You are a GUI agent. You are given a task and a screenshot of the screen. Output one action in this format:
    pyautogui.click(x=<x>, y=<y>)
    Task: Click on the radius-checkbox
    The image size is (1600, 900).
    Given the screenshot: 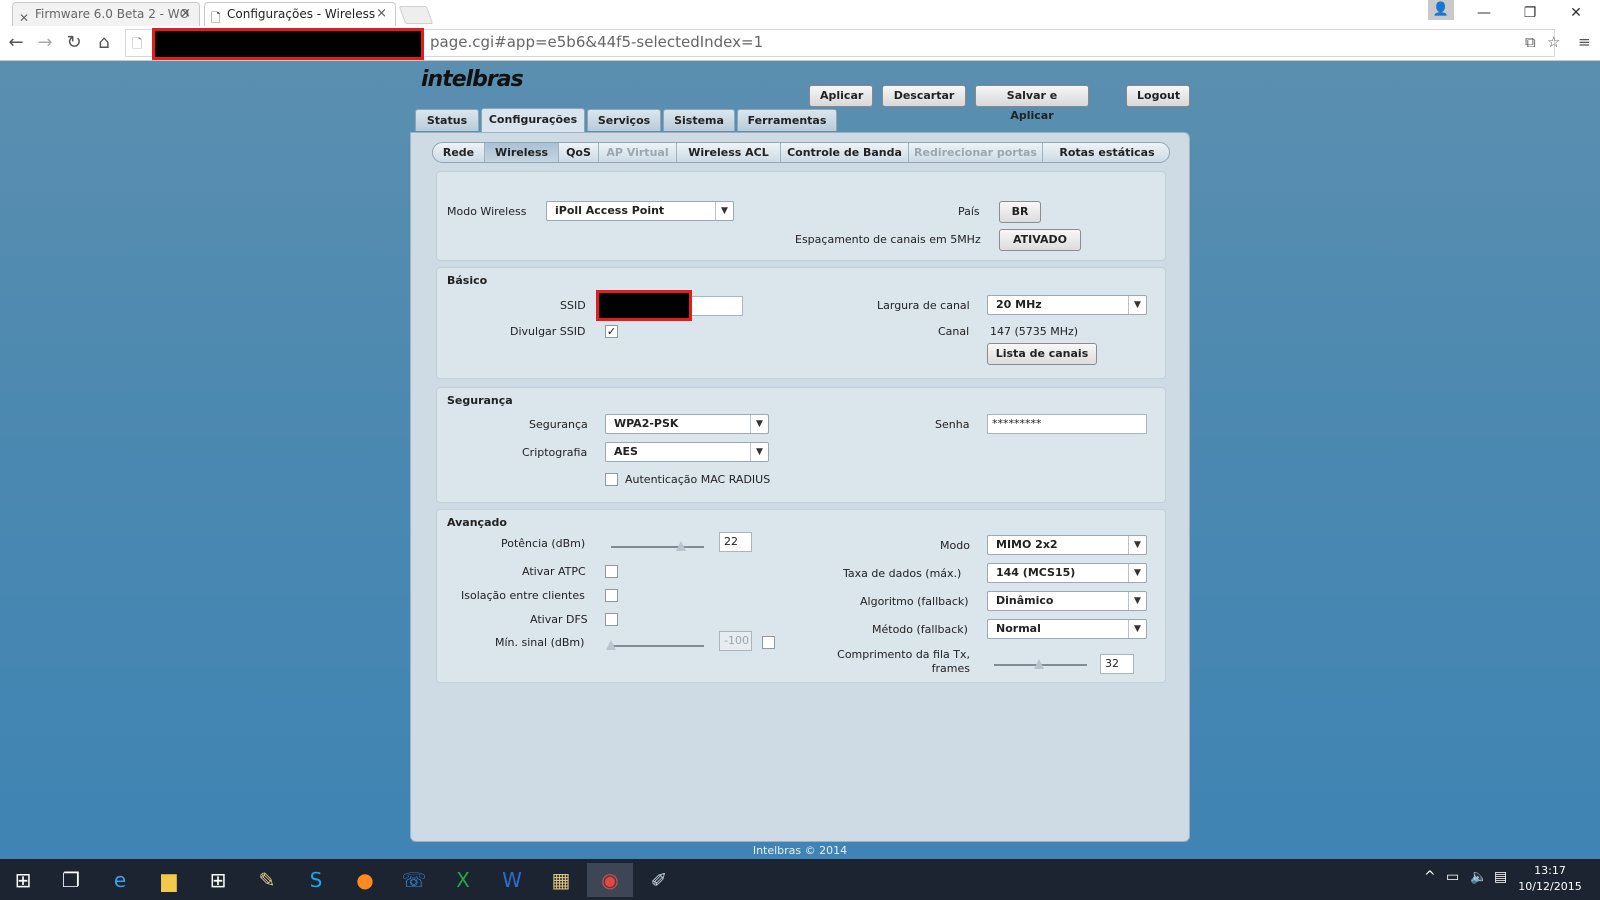 What is the action you would take?
    pyautogui.click(x=611, y=479)
    